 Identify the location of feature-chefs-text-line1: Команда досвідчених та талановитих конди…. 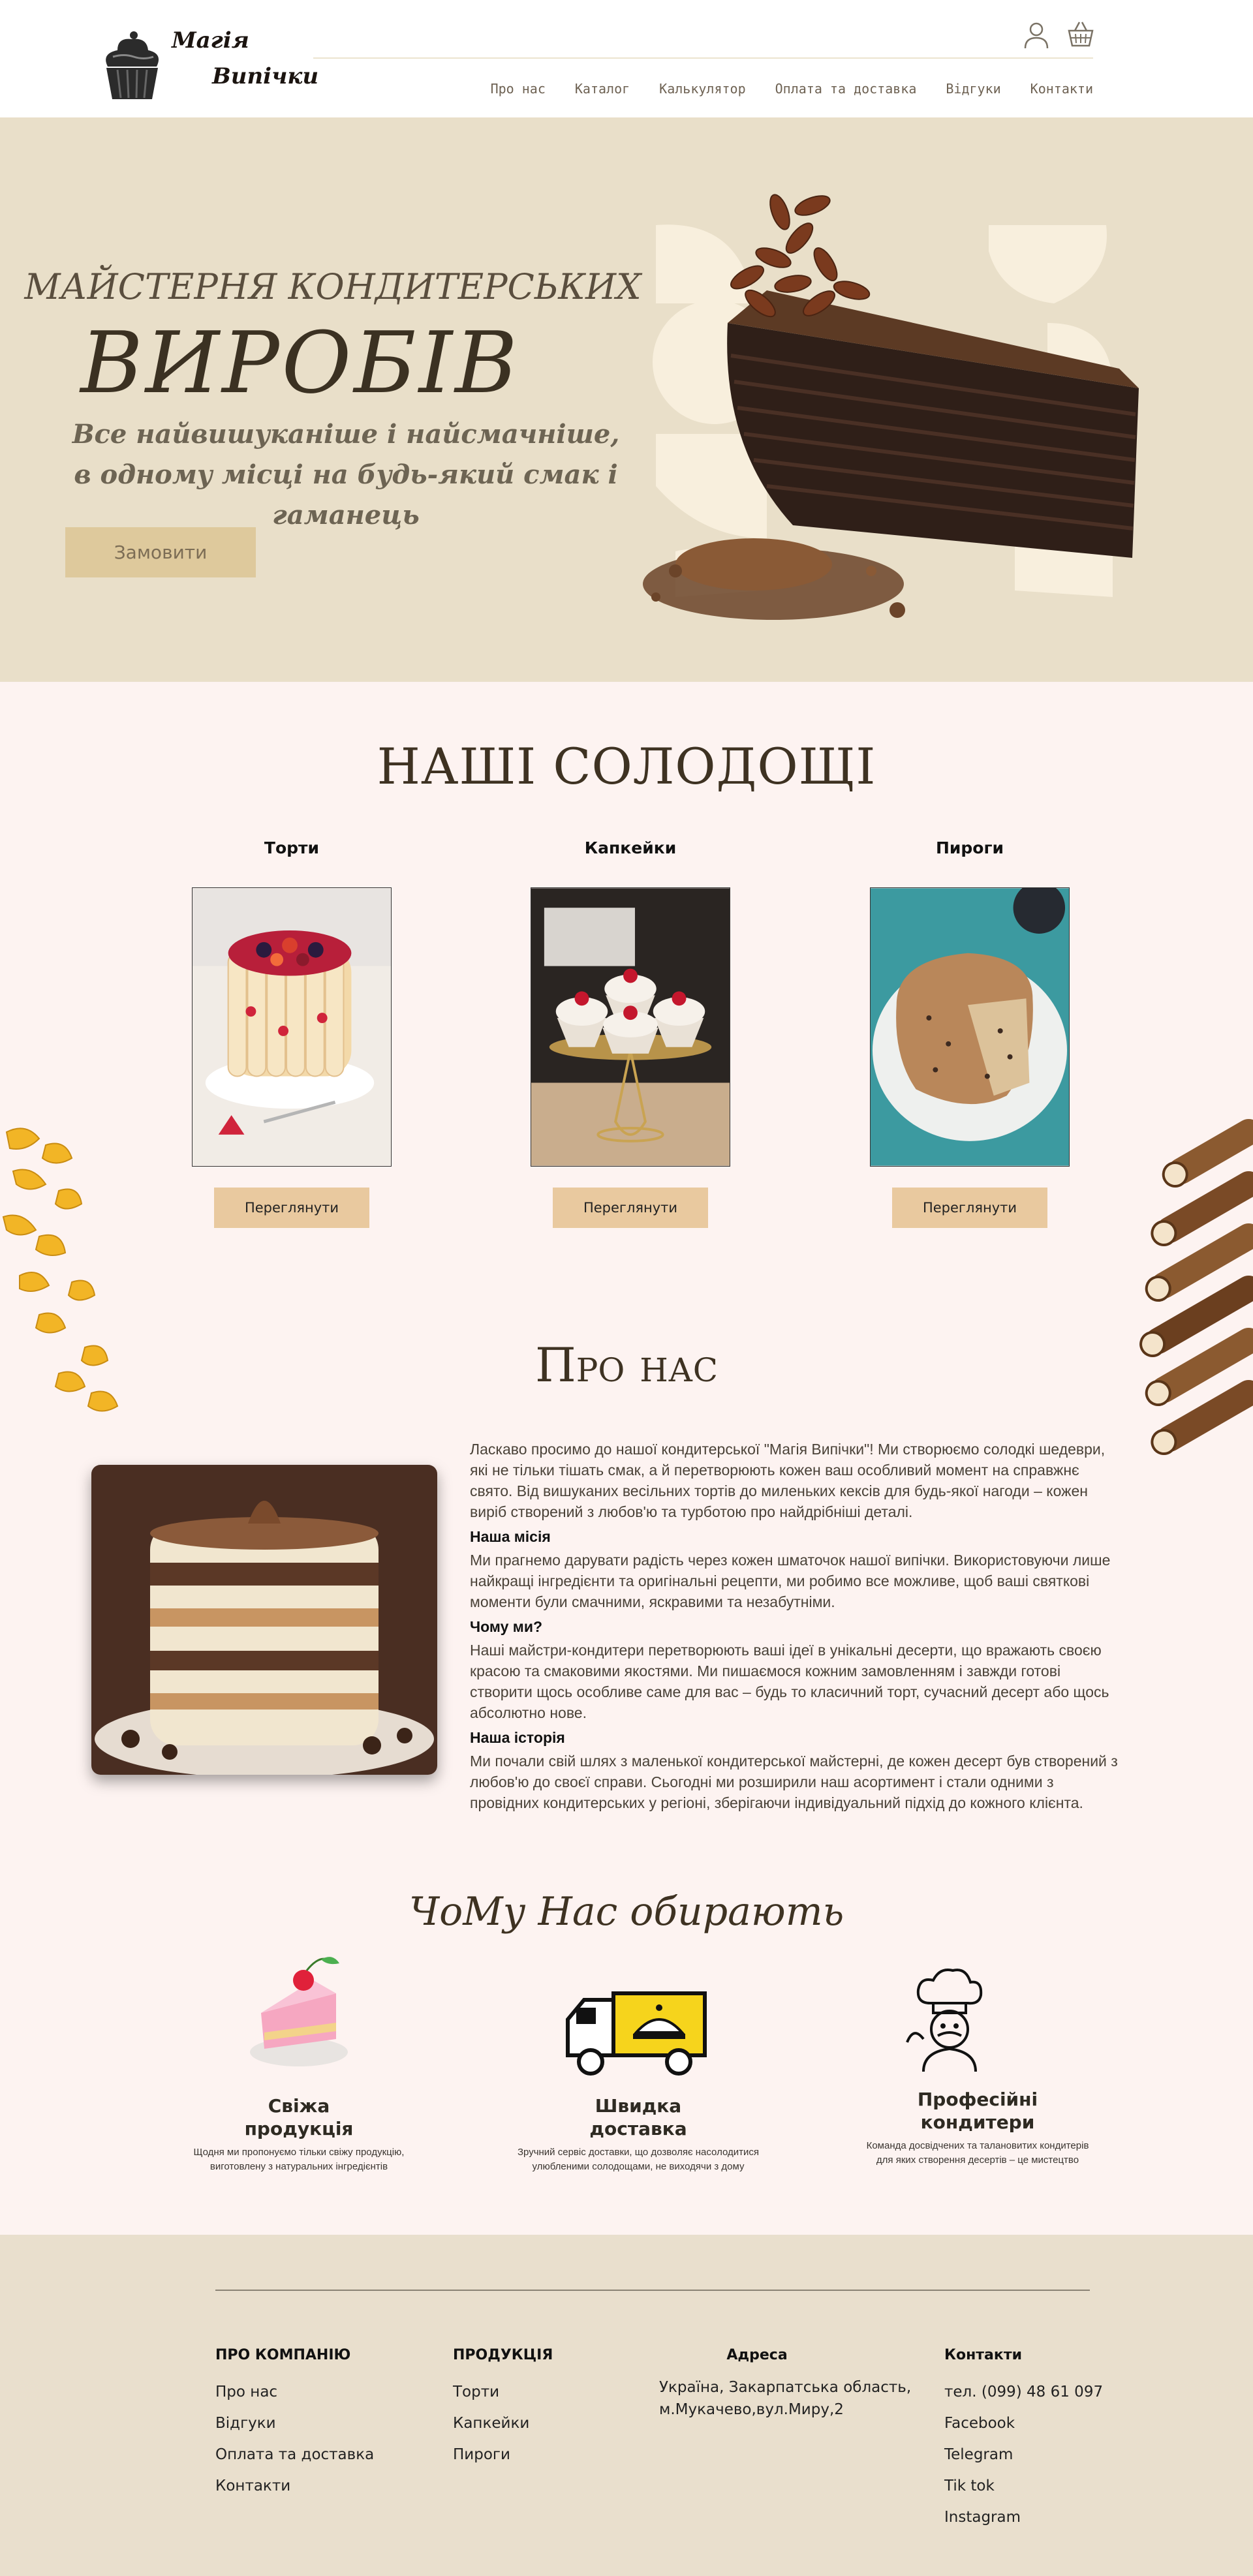
(977, 2145).